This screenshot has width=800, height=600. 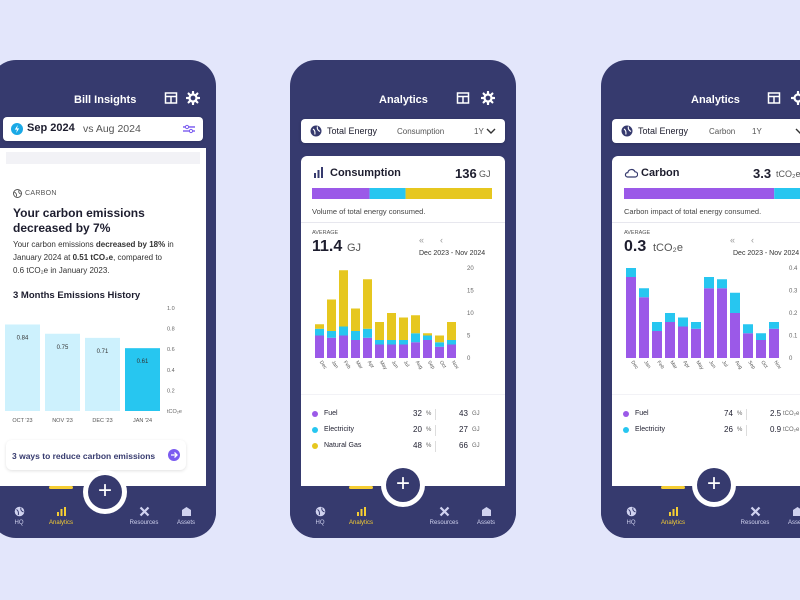 I want to click on legend-value: 0.9, so click(x=776, y=429).